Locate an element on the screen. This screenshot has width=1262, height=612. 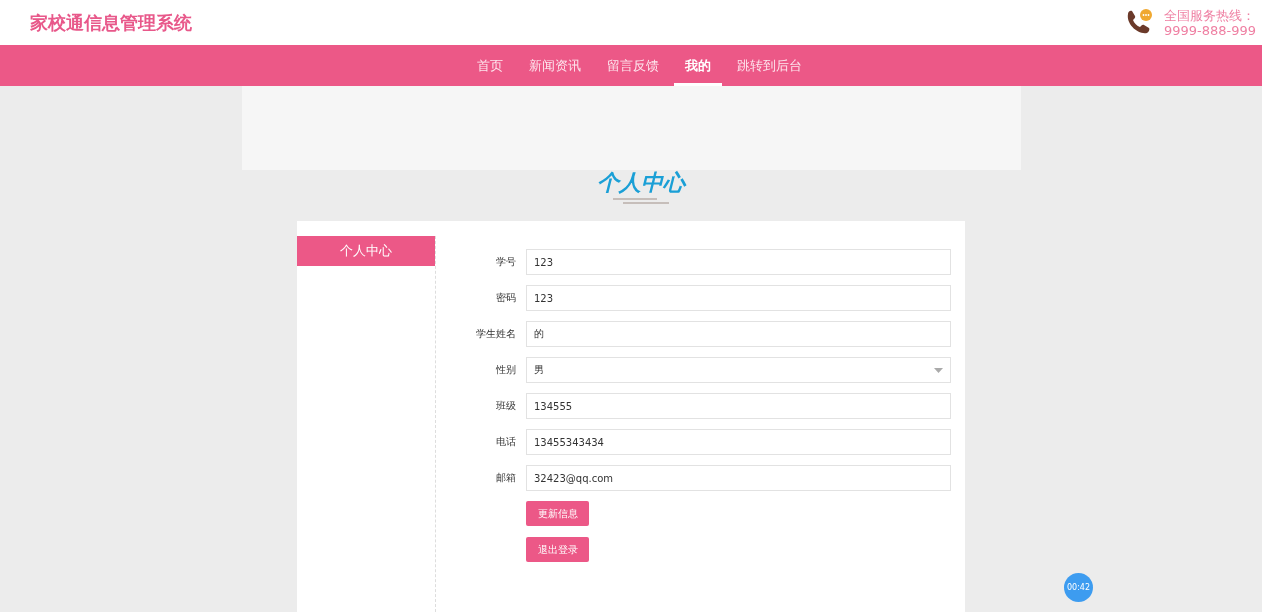
field-label: 邮箱 is located at coordinates (505, 478).